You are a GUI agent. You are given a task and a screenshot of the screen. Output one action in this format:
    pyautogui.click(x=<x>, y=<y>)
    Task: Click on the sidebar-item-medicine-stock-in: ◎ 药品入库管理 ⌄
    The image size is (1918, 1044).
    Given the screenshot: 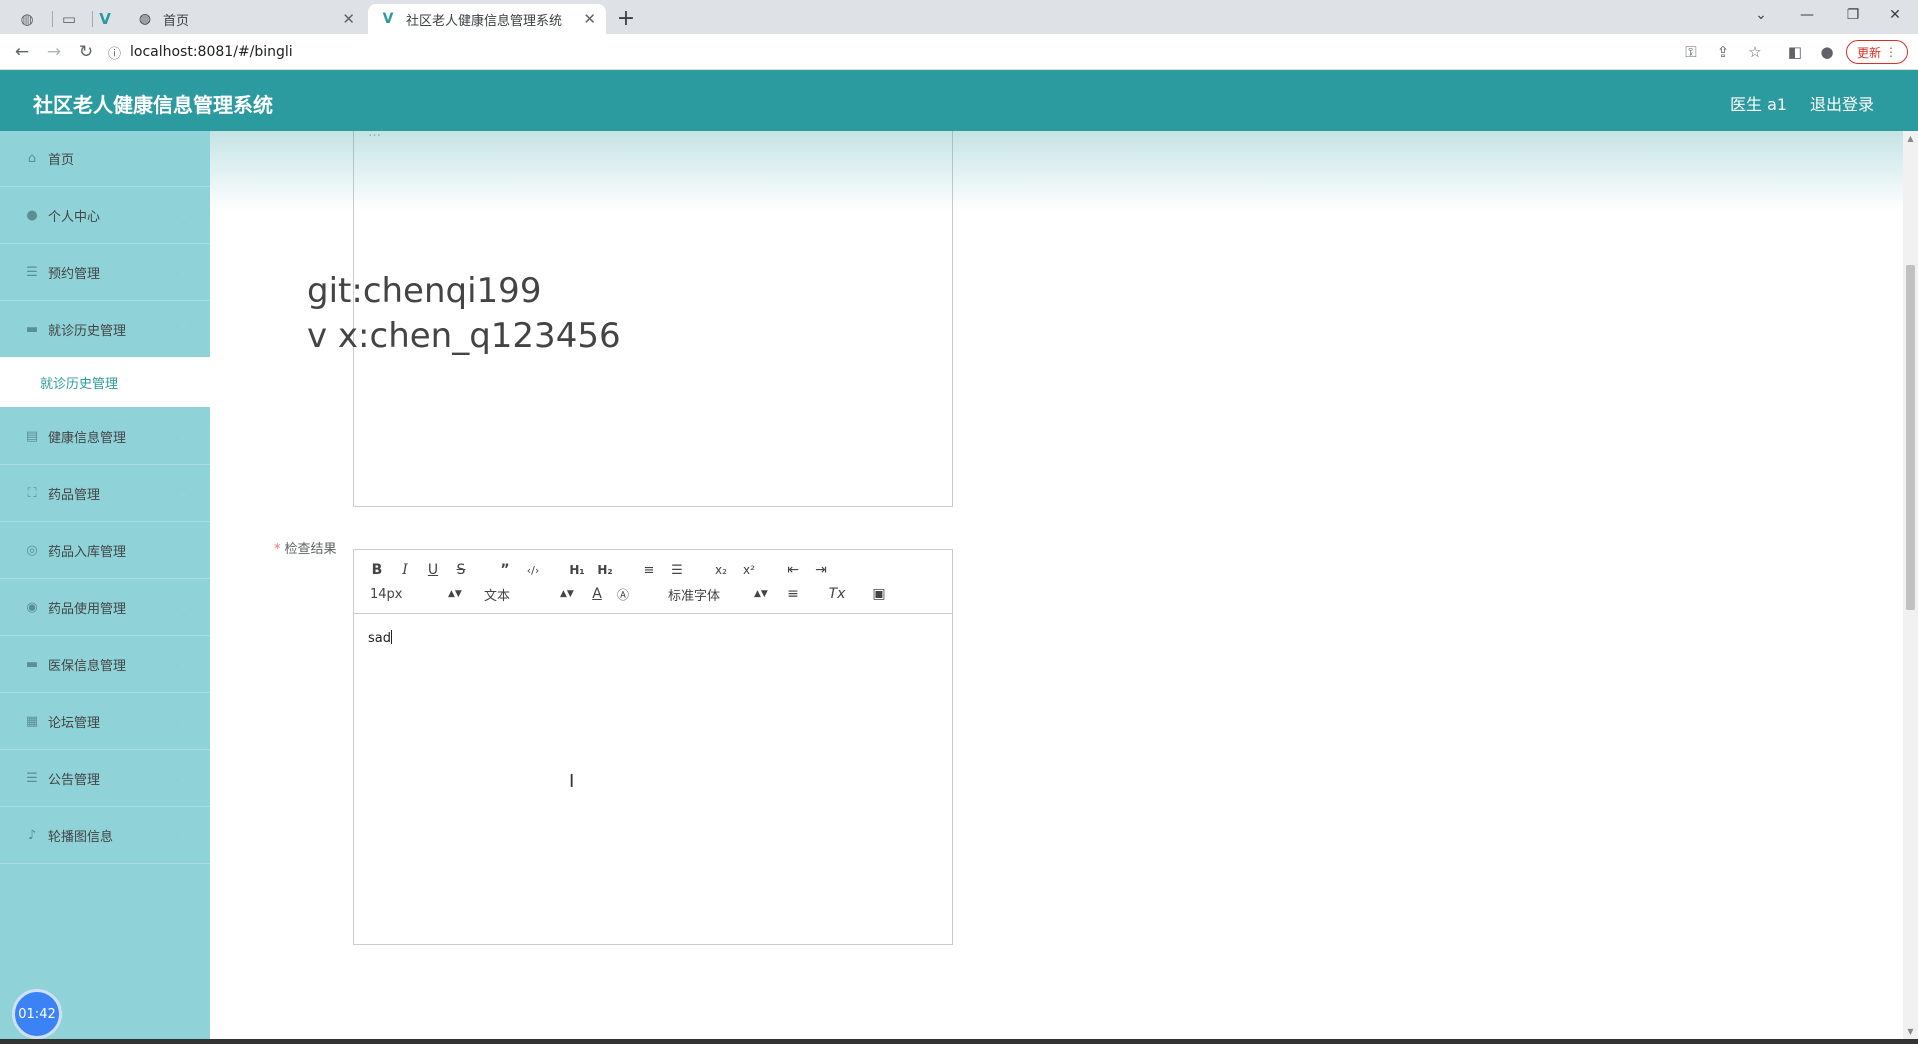 What is the action you would take?
    pyautogui.click(x=105, y=551)
    